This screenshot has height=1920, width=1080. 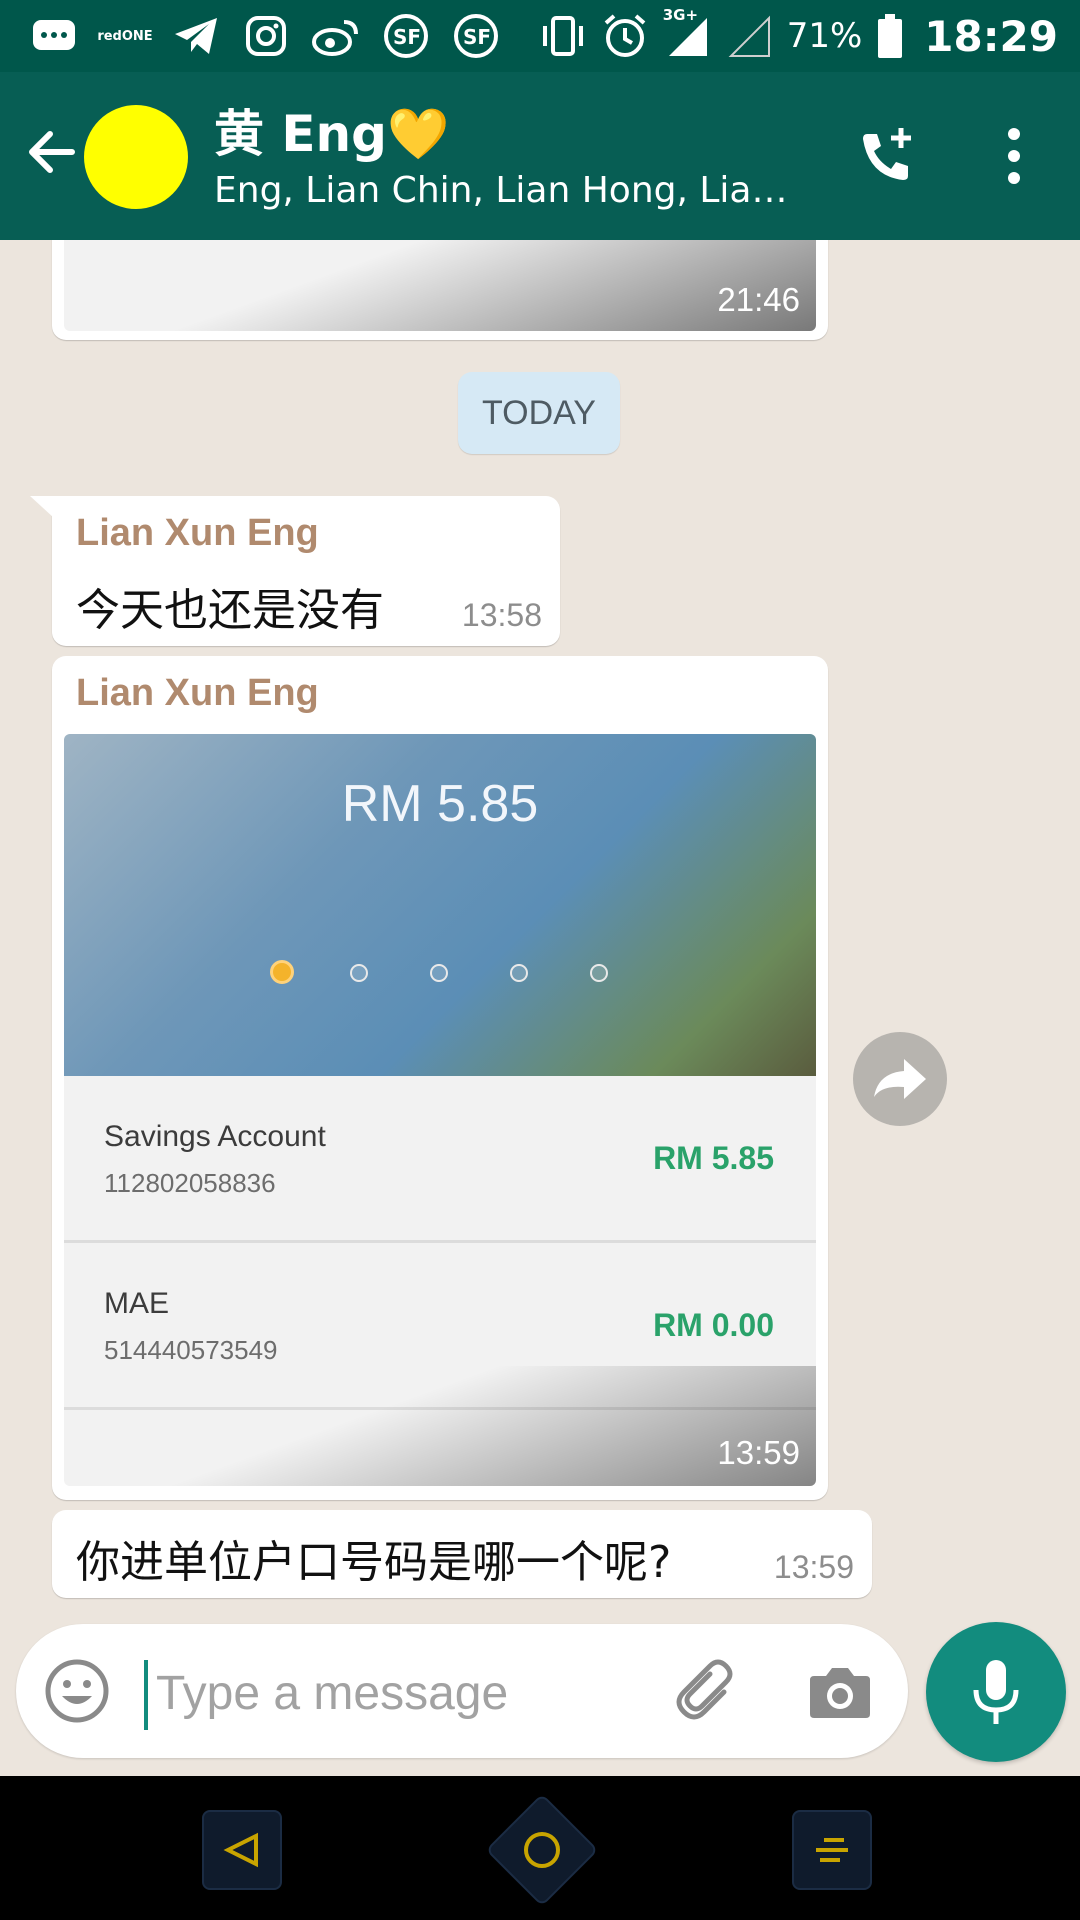 I want to click on battery-percent: 71%, so click(x=824, y=36).